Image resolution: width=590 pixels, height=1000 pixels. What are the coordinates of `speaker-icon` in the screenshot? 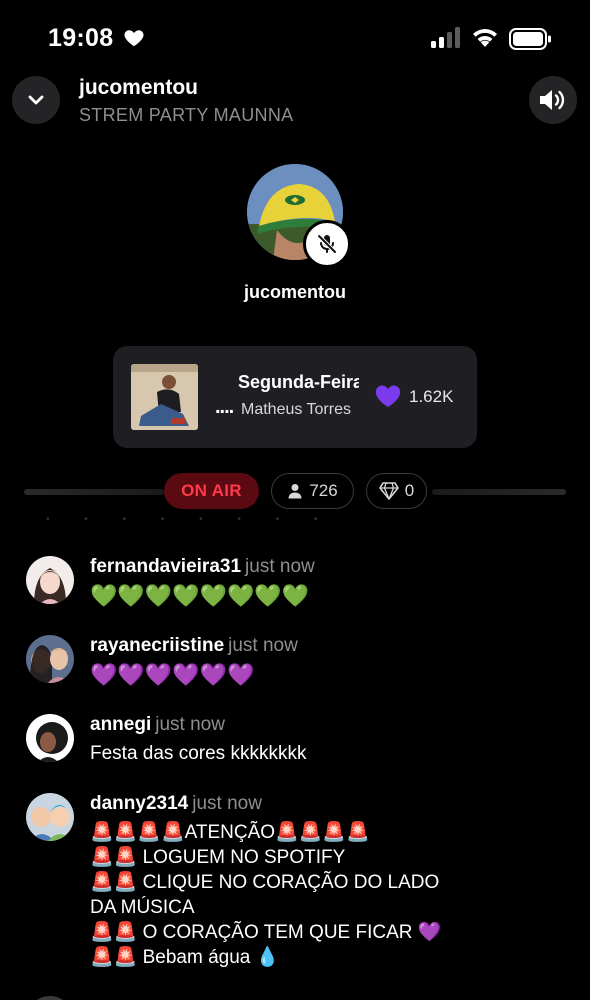 It's located at (552, 100).